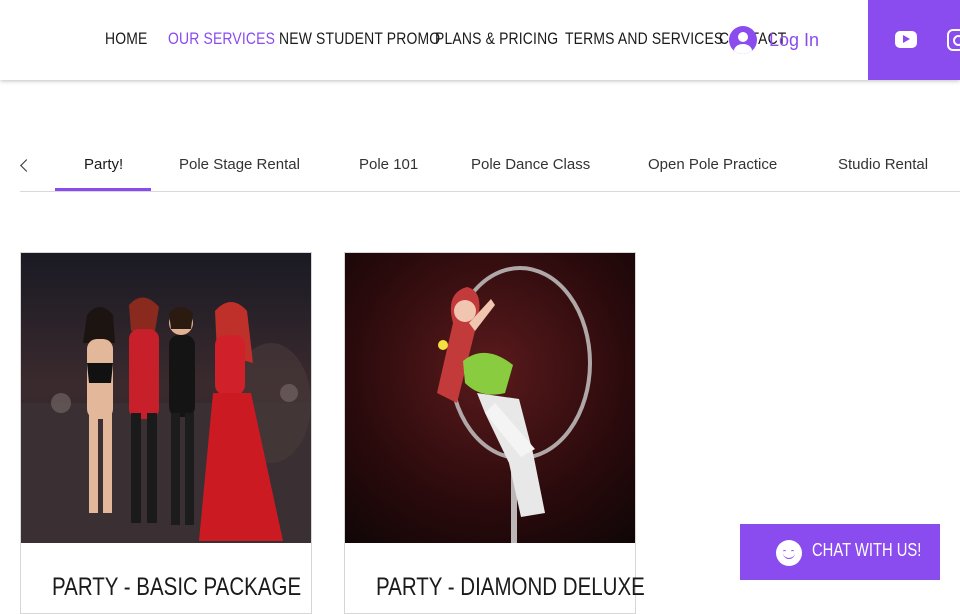 The width and height of the screenshot is (960, 614). What do you see at coordinates (743, 40) in the screenshot?
I see `user-avatar-icon` at bounding box center [743, 40].